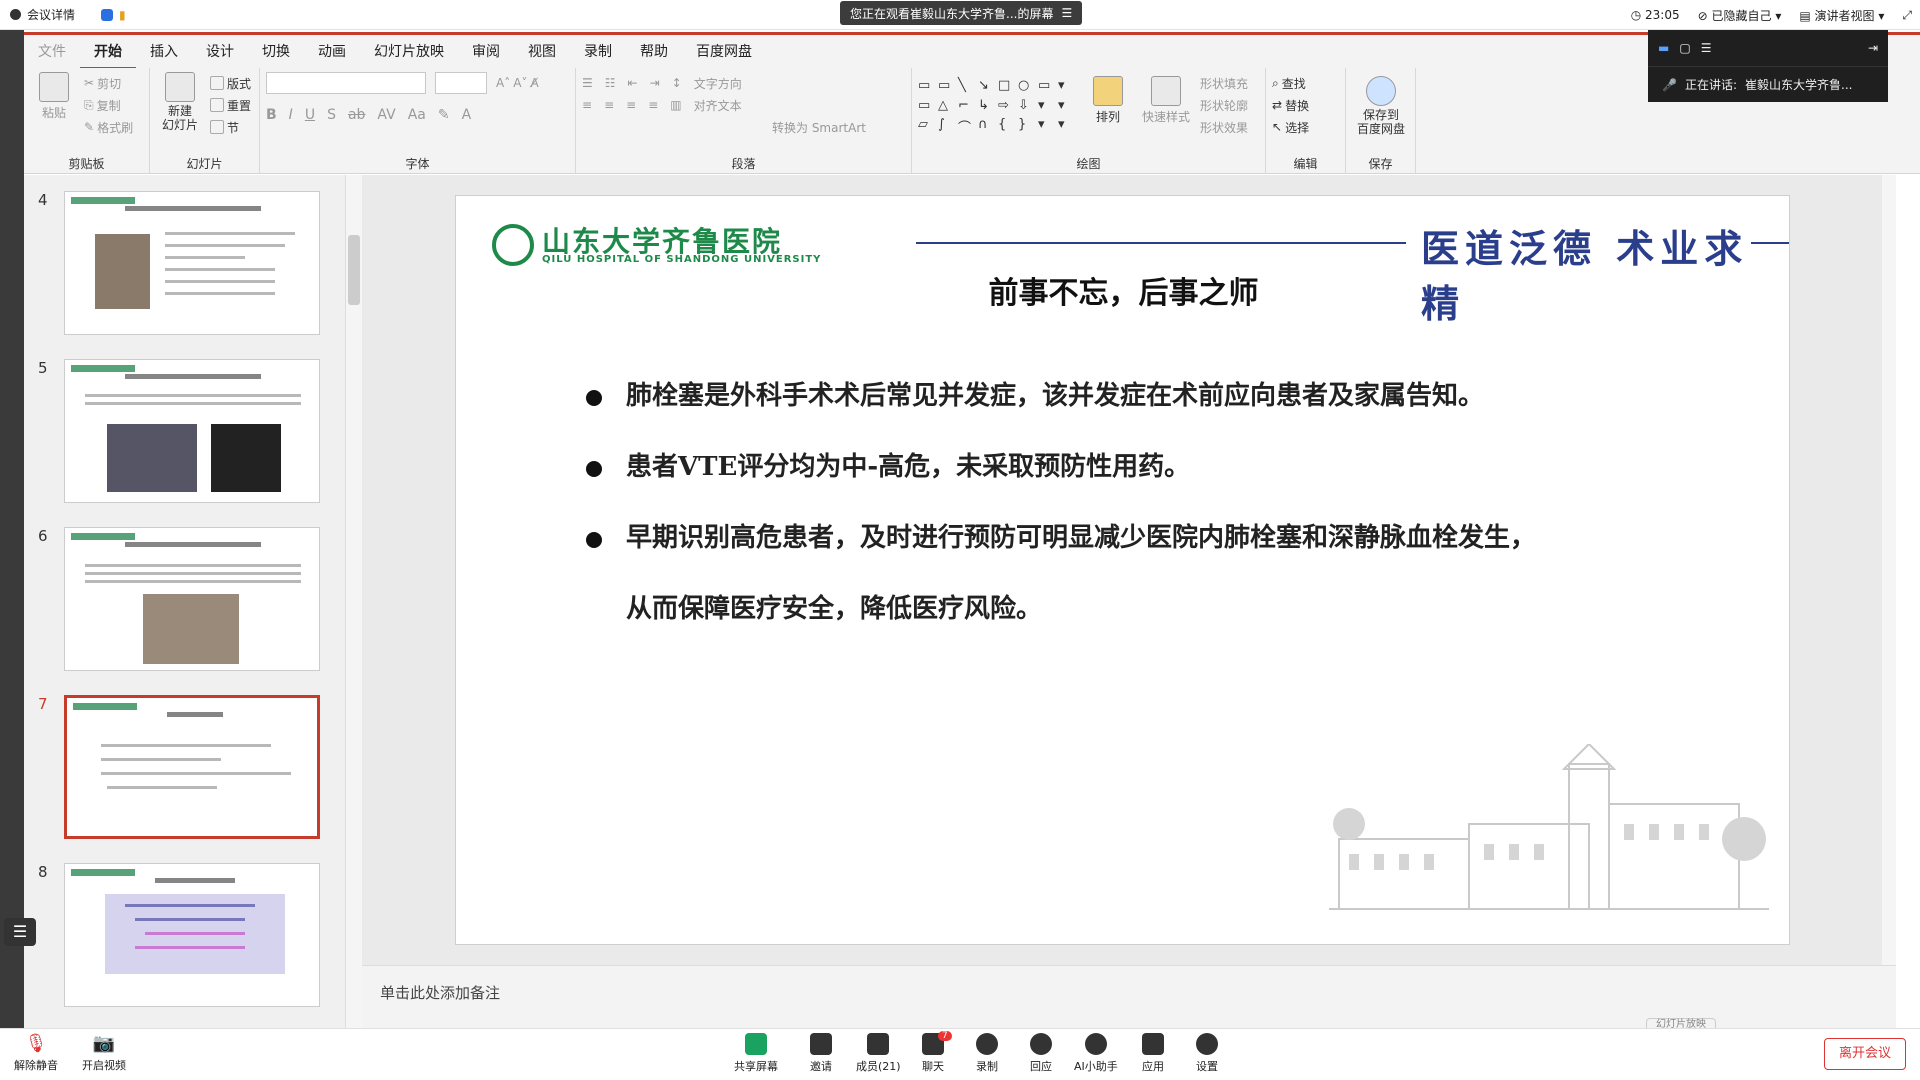 The height and width of the screenshot is (1080, 1920). I want to click on indent-inc-icon: ⇥, so click(655, 83).